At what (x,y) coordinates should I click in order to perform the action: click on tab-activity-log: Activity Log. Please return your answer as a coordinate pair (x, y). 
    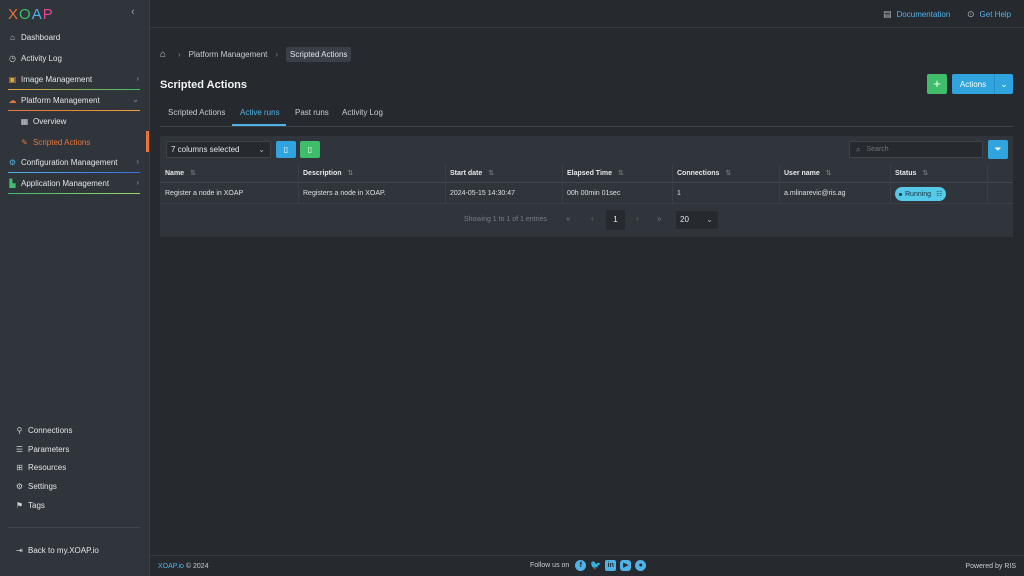
    Looking at the image, I should click on (362, 112).